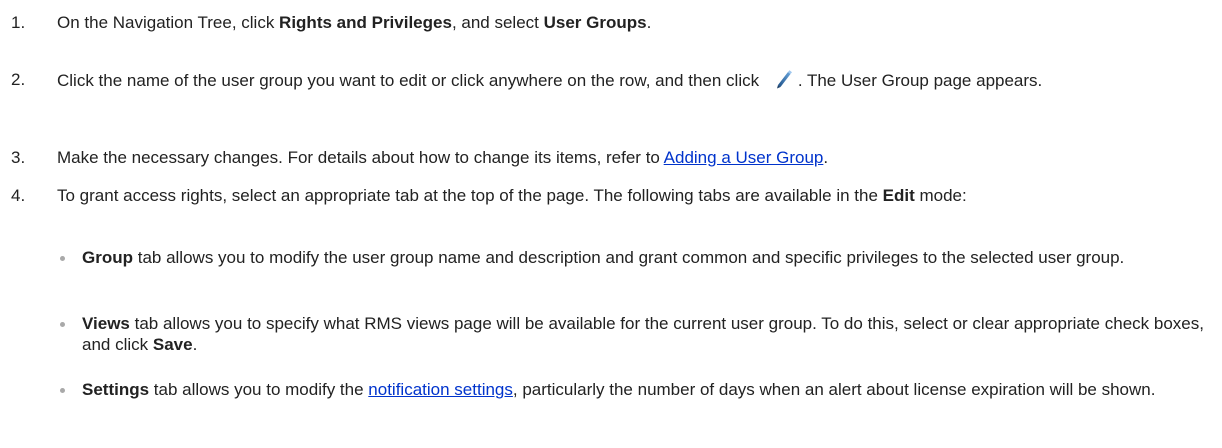 The height and width of the screenshot is (448, 1222). What do you see at coordinates (107, 257) in the screenshot?
I see `group-tab-name: Group` at bounding box center [107, 257].